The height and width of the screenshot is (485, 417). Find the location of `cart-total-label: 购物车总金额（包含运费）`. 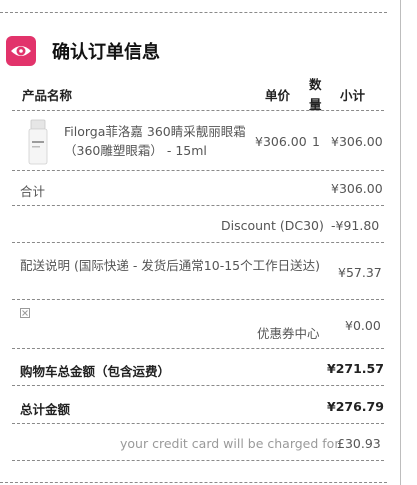

cart-total-label: 购物车总金额（包含运费） is located at coordinates (95, 371).